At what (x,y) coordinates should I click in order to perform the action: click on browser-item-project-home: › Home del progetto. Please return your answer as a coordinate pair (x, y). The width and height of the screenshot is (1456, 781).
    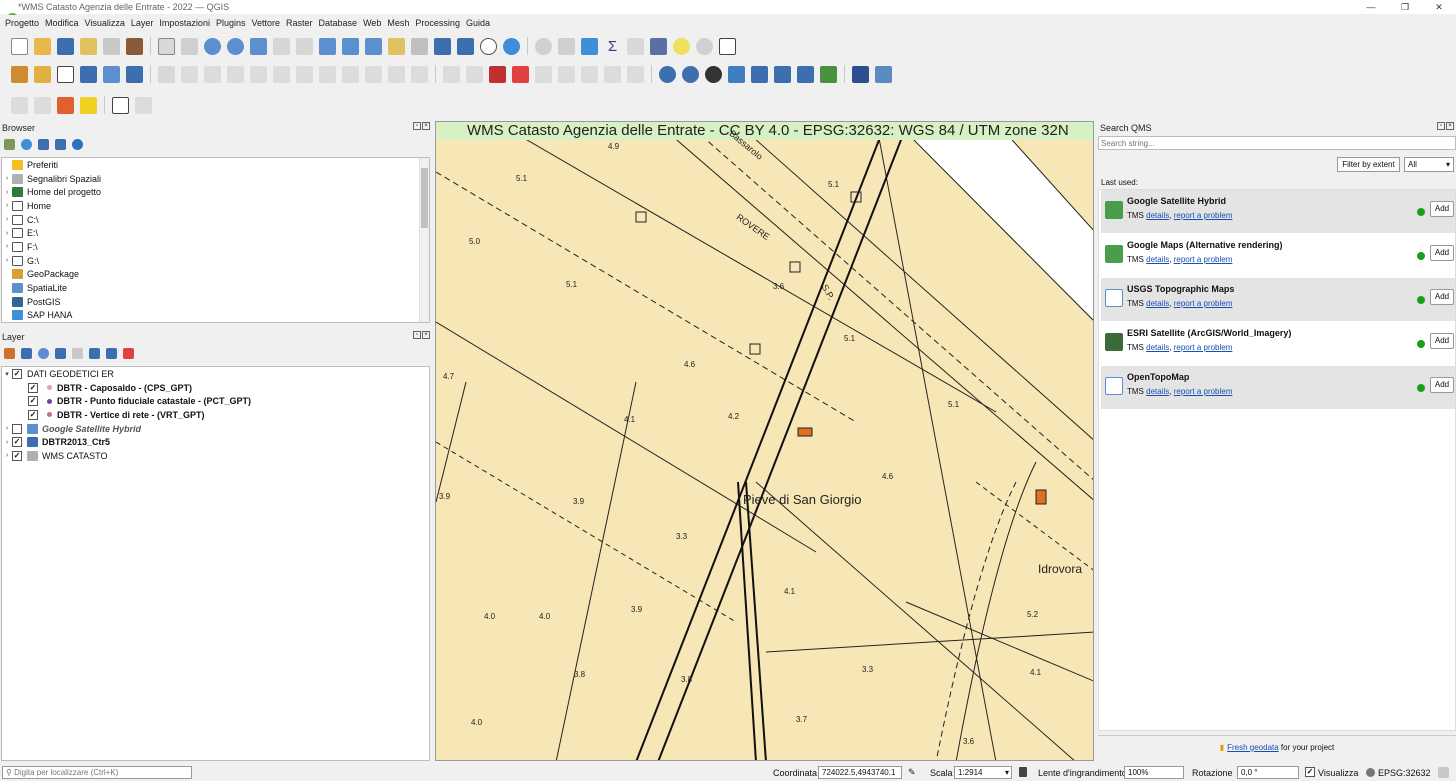
    Looking at the image, I should click on (215, 192).